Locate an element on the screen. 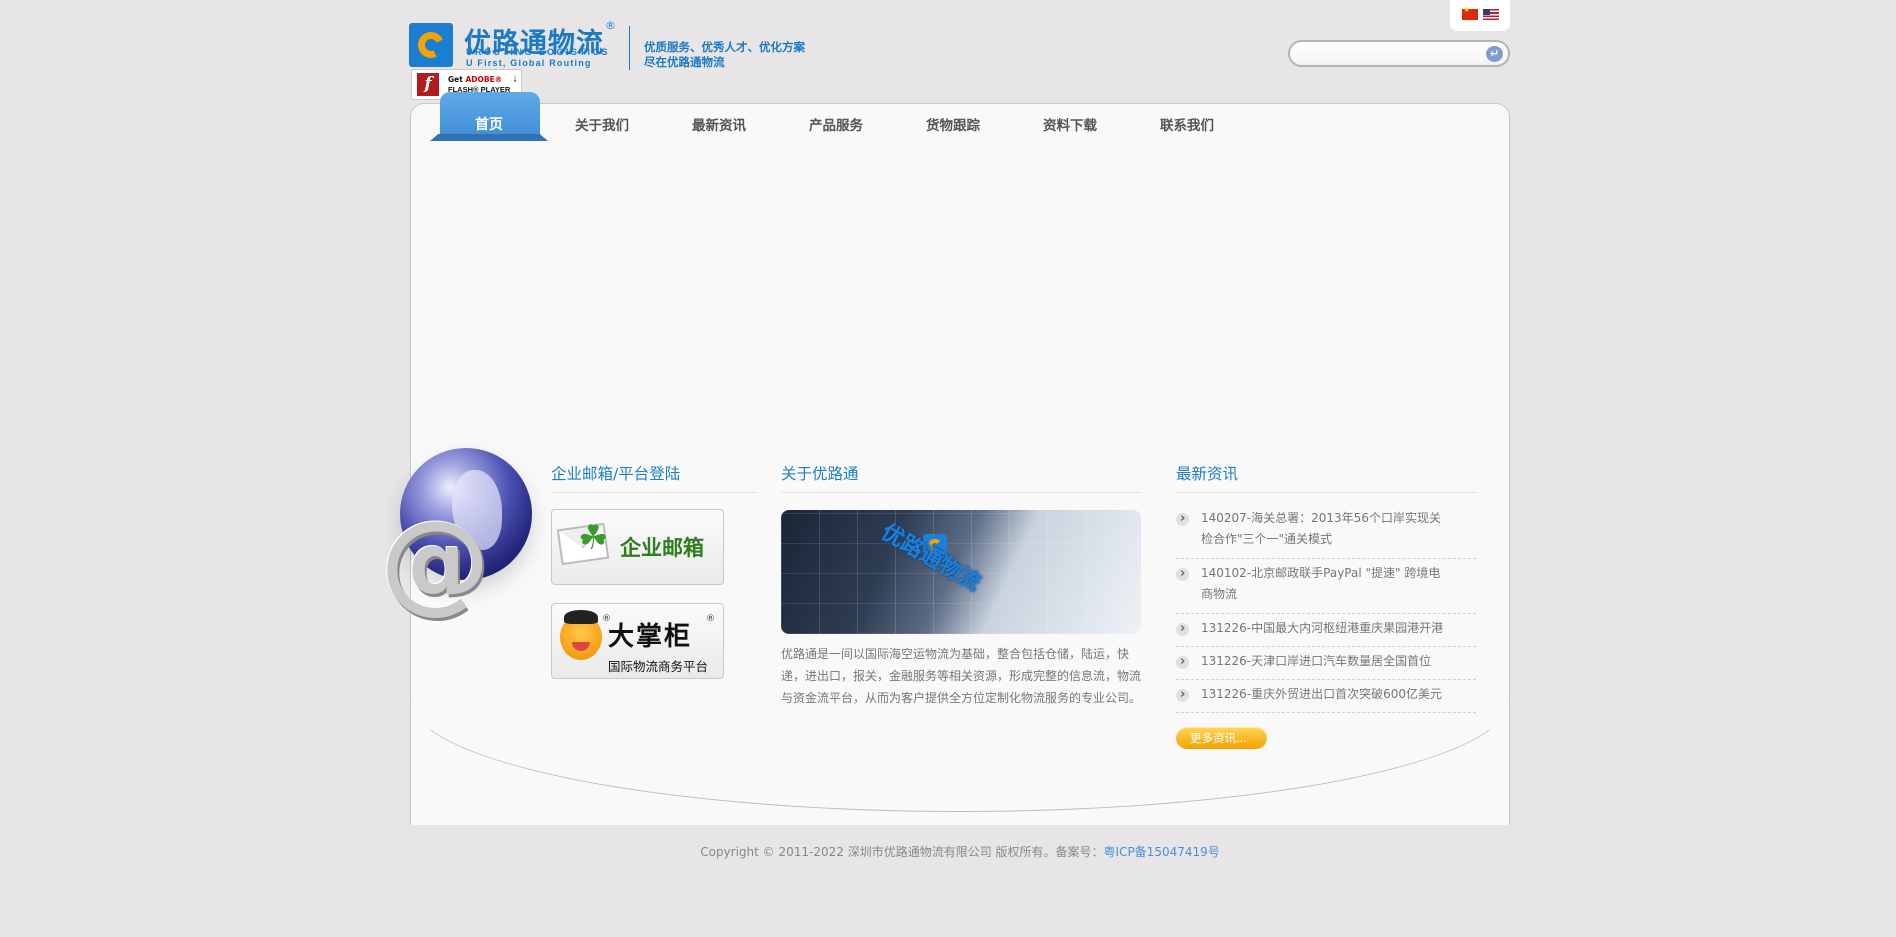 Image resolution: width=1896 pixels, height=937 pixels. news-item-text: 131226-中国最大内河枢纽港重庆果园港开港 is located at coordinates (1322, 628).